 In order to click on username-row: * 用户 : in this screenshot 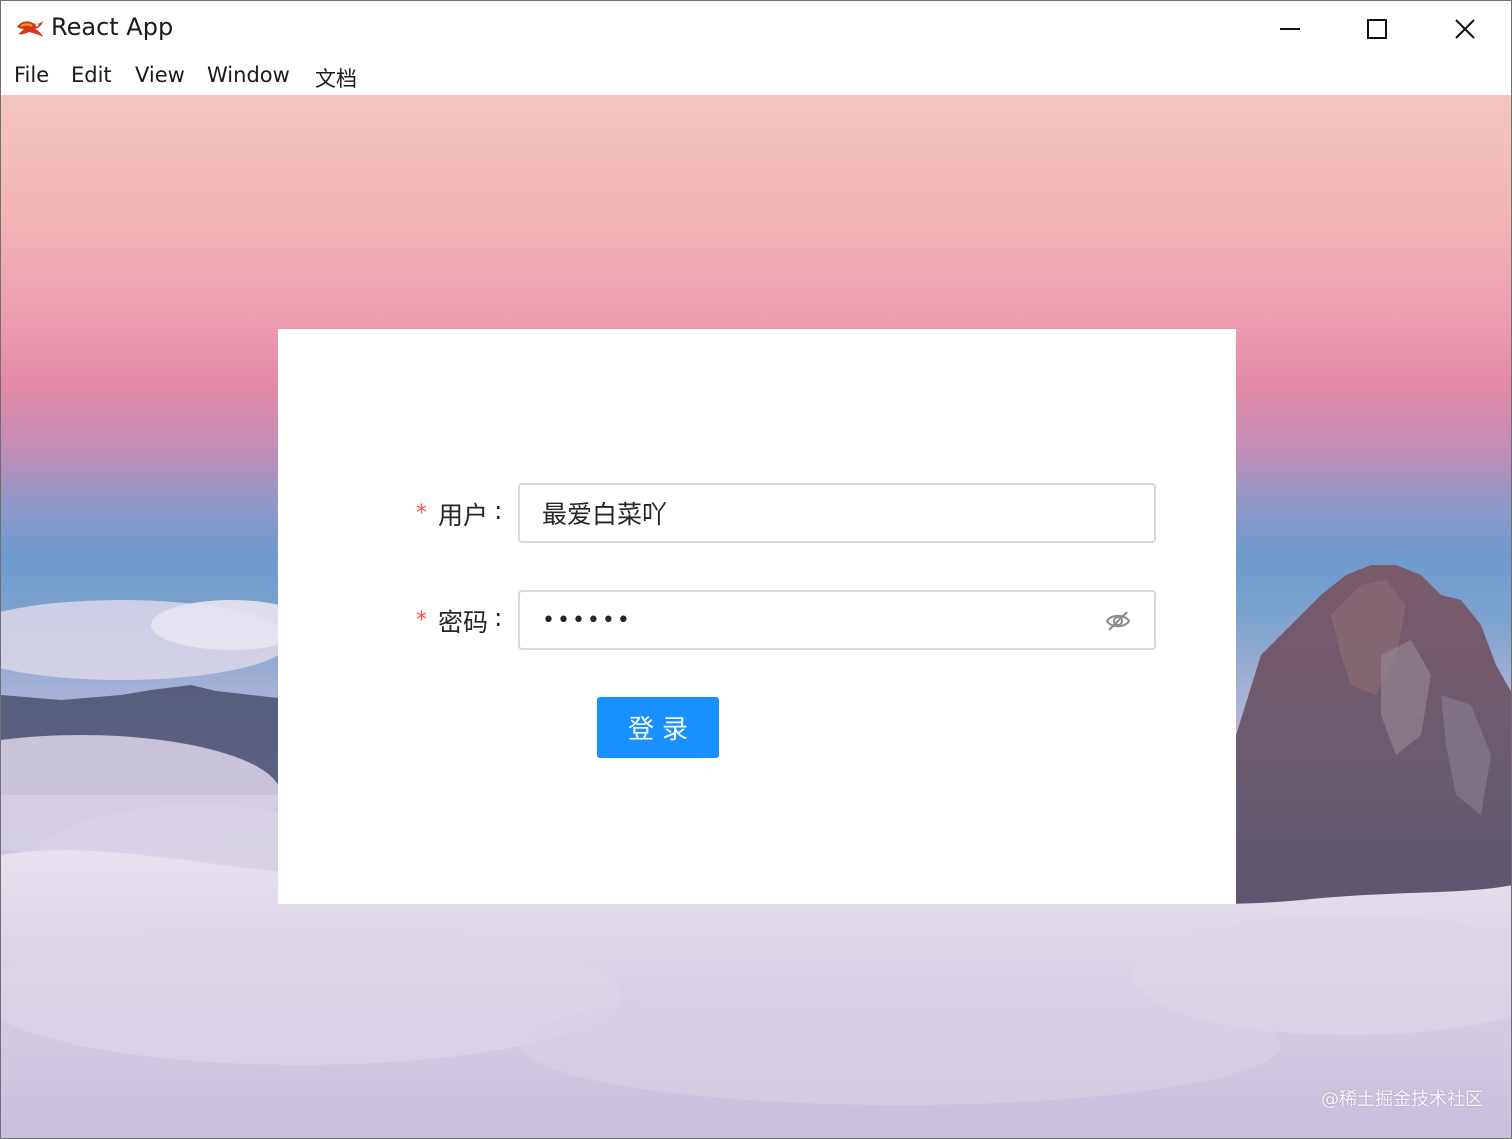, I will do `click(757, 514)`.